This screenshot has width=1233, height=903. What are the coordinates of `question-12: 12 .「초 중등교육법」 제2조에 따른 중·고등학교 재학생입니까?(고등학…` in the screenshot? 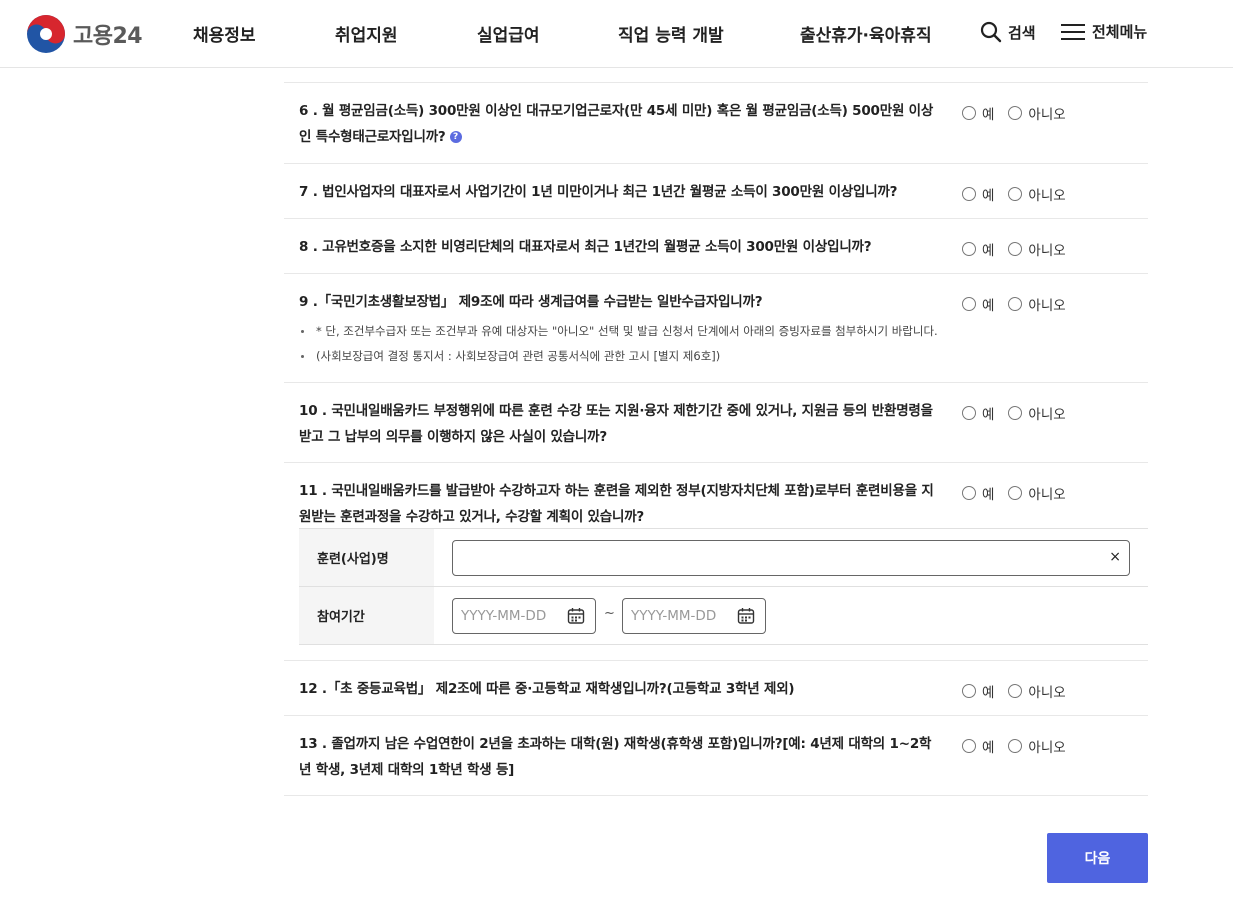 It's located at (716, 688).